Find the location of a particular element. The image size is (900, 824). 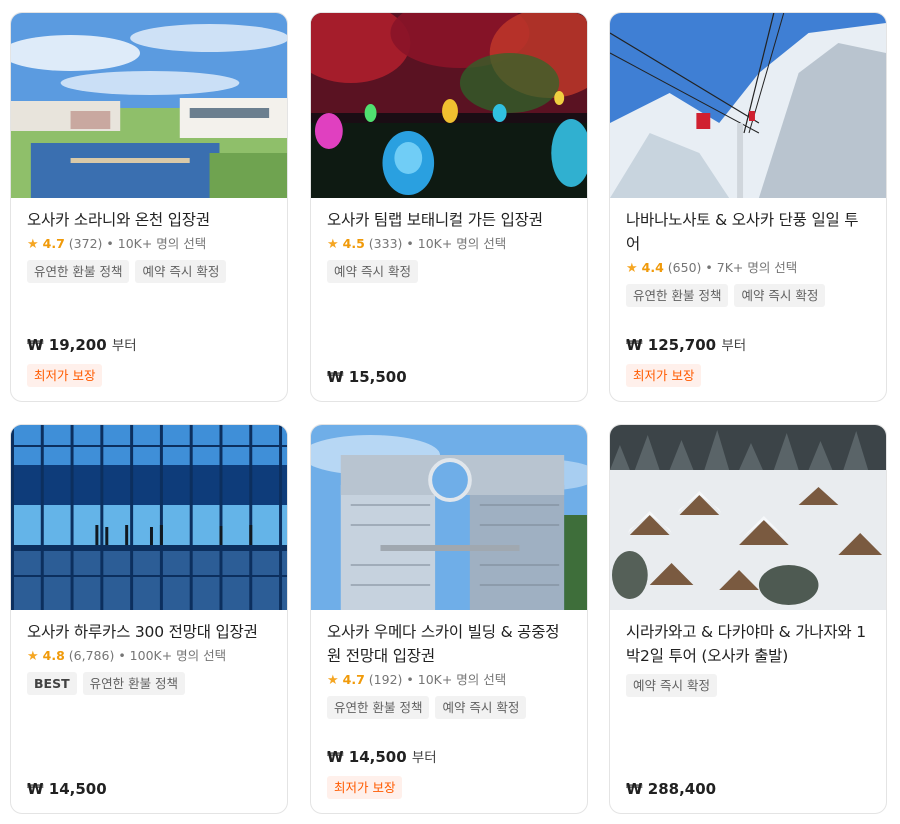

price-value: ₩ 15,500 is located at coordinates (367, 377).